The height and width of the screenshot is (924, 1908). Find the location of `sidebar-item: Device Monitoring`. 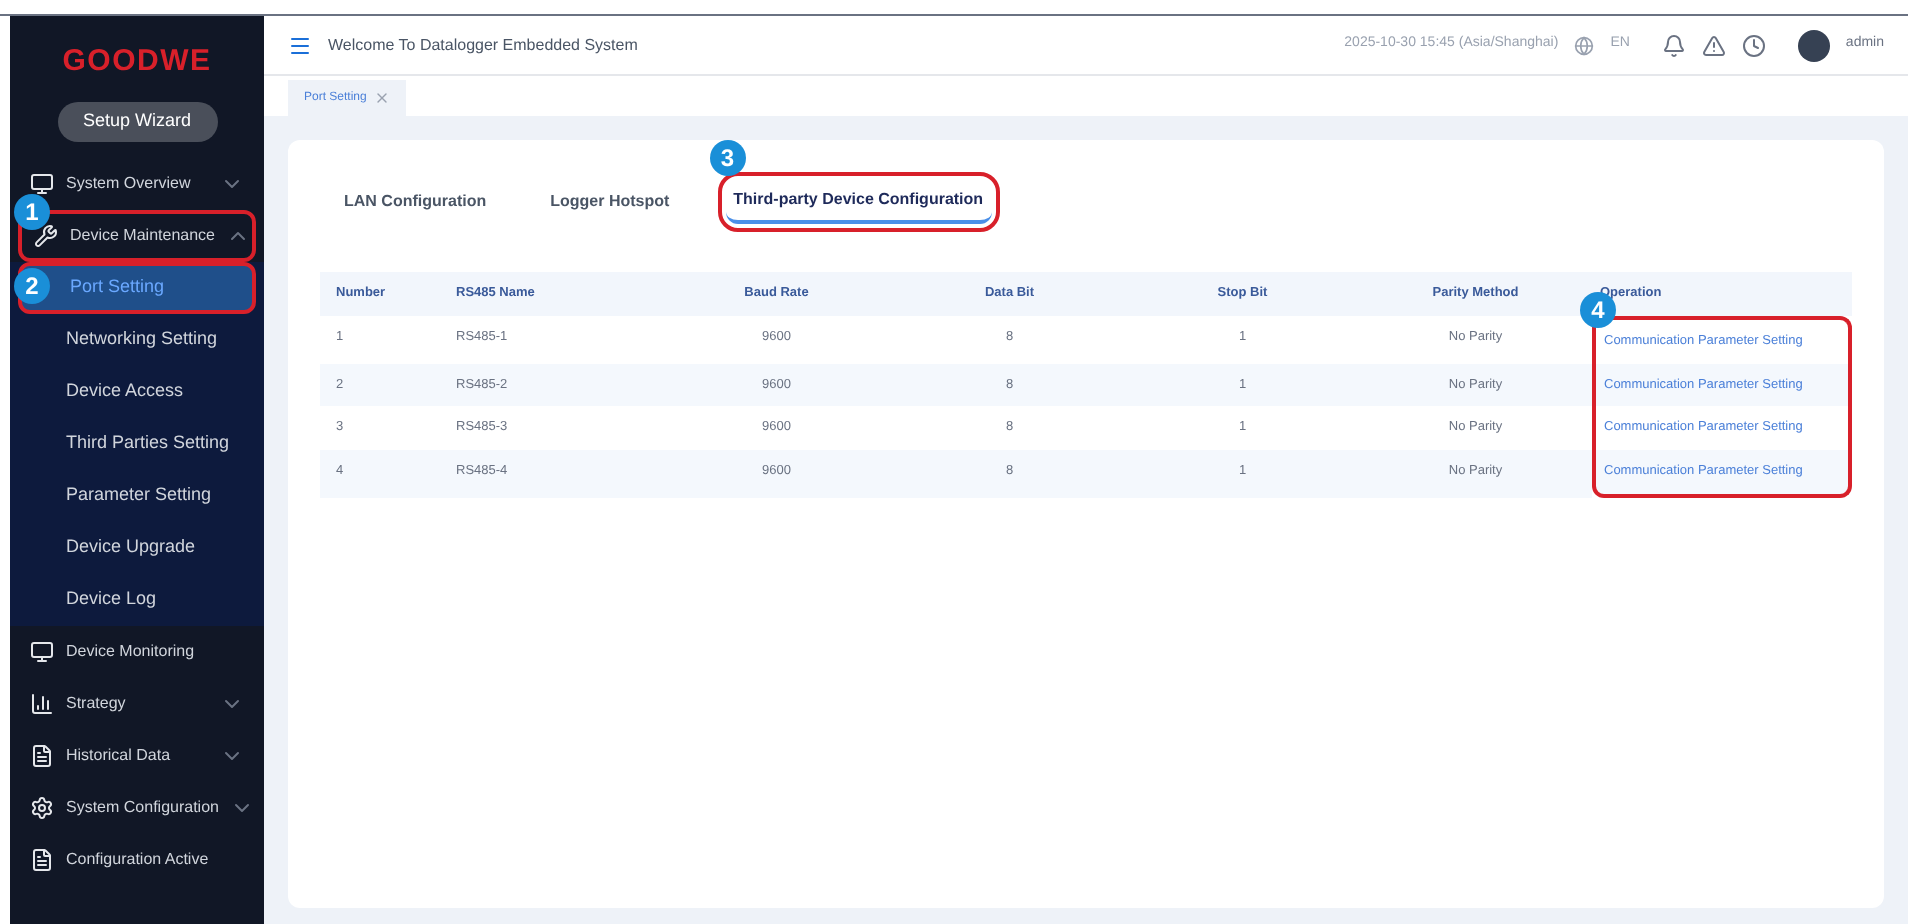

sidebar-item: Device Monitoring is located at coordinates (137, 651).